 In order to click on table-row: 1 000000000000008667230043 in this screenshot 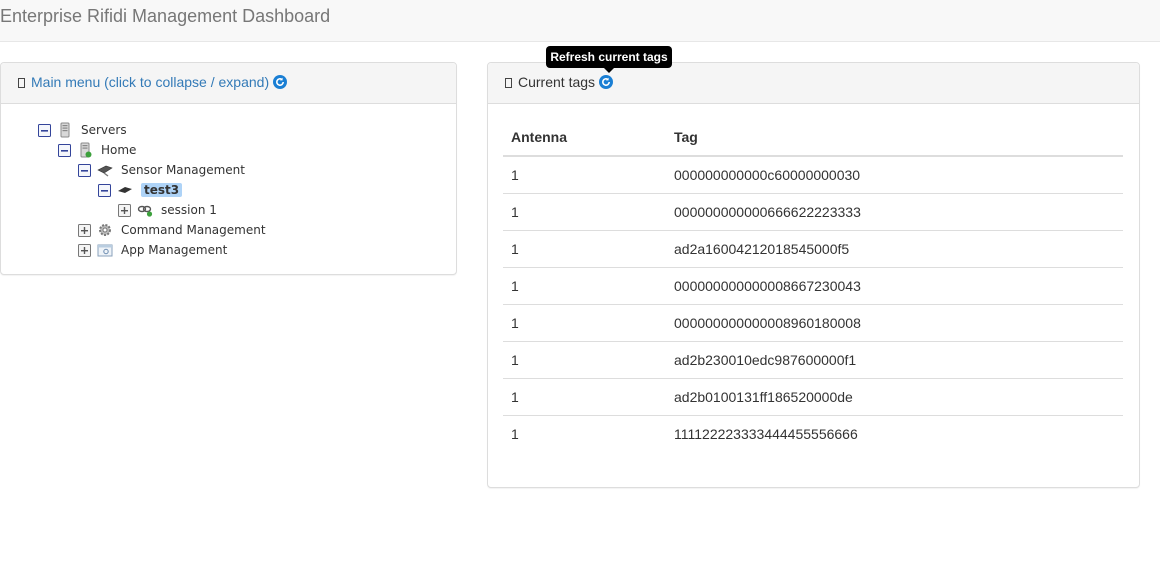, I will do `click(813, 286)`.